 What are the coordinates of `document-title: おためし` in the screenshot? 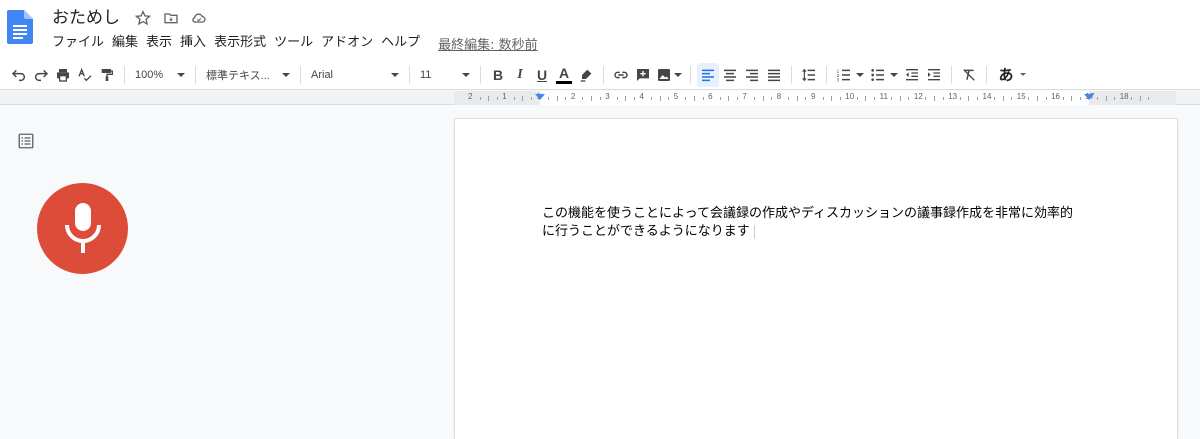 It's located at (86, 18).